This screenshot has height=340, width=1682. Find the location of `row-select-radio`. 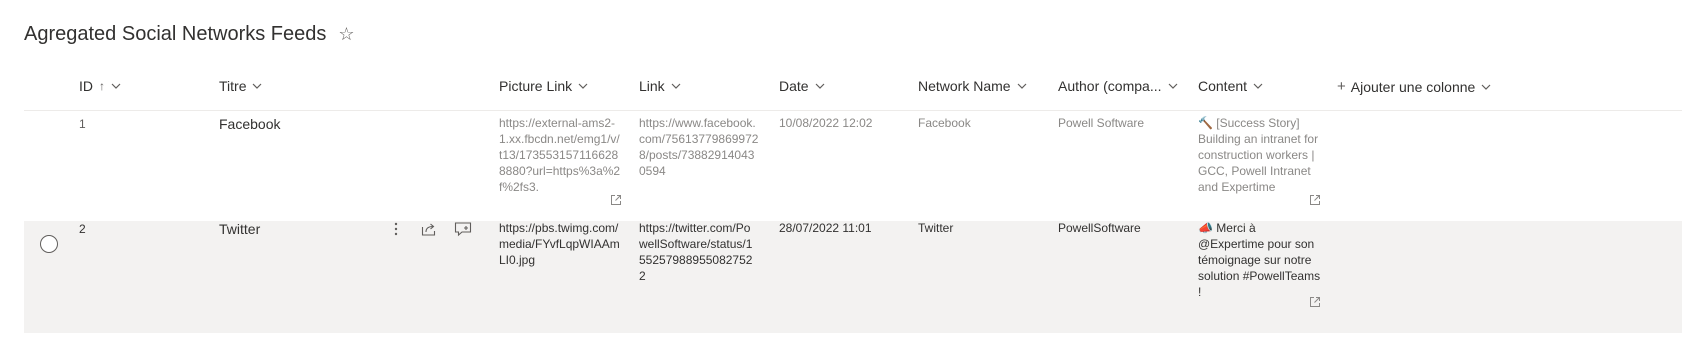

row-select-radio is located at coordinates (49, 244).